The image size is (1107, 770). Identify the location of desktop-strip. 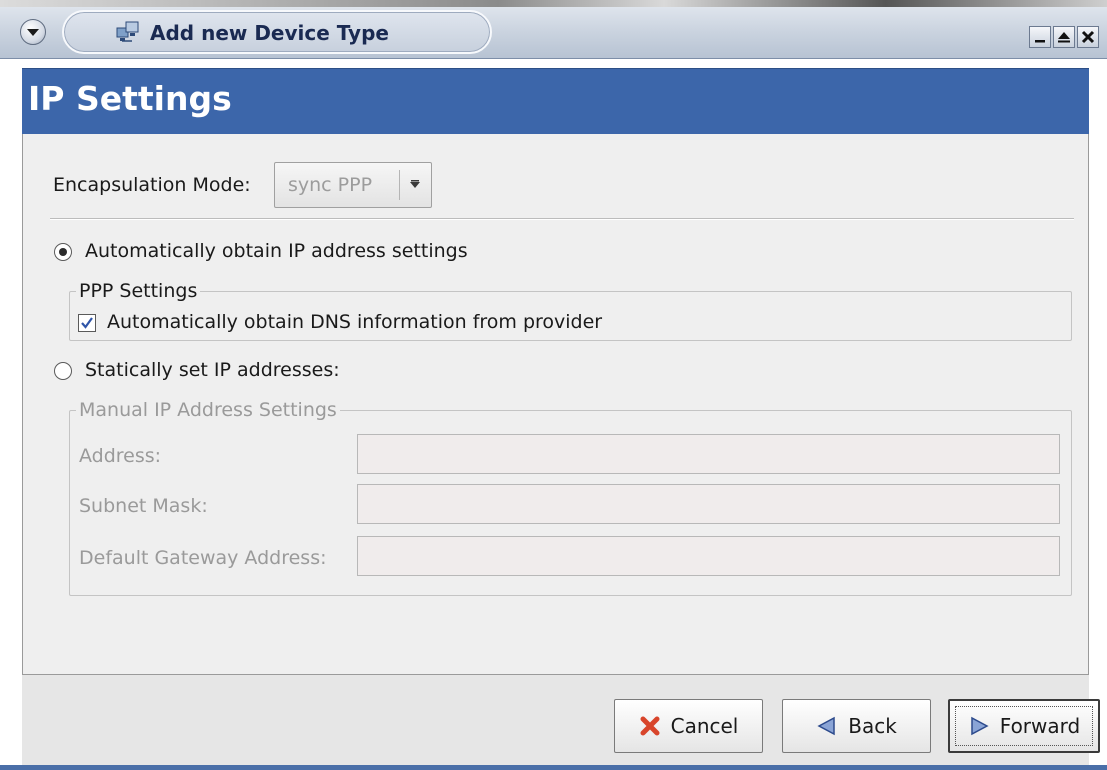
(553, 3).